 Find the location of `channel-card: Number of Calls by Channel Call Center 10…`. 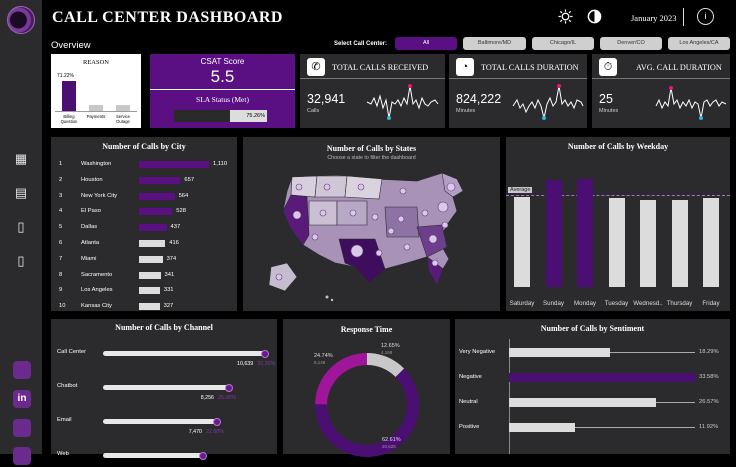

channel-card: Number of Calls by Channel Call Center 10… is located at coordinates (164, 389).